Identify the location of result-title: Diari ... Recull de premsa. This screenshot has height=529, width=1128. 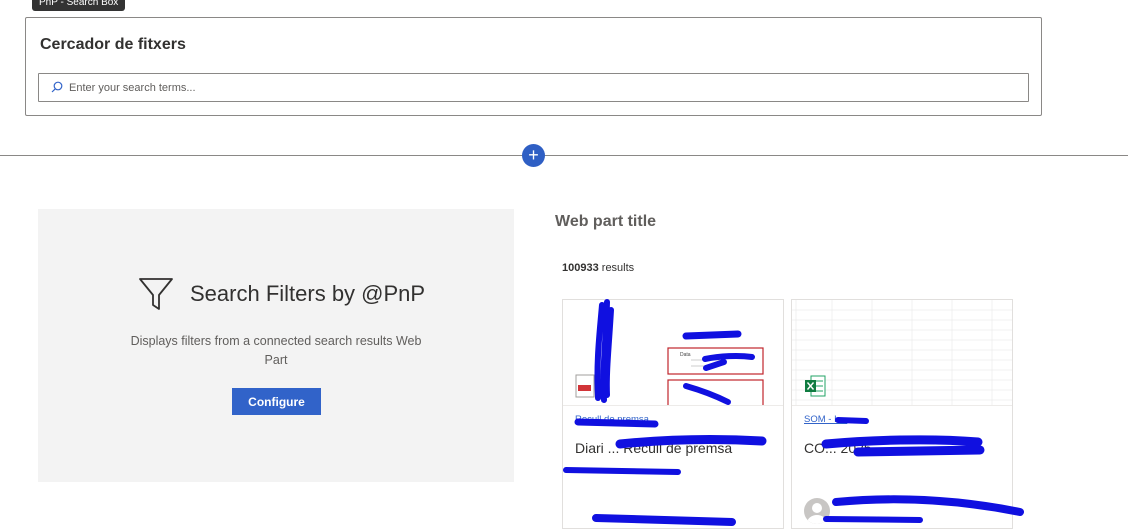
(675, 448).